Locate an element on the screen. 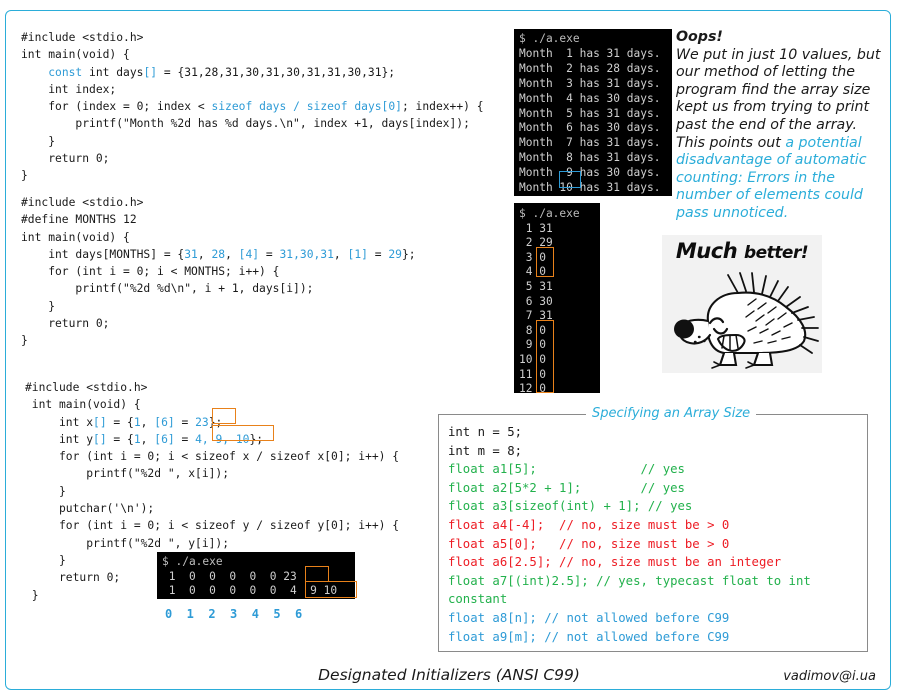  highlight-box-x-value is located at coordinates (224, 416).